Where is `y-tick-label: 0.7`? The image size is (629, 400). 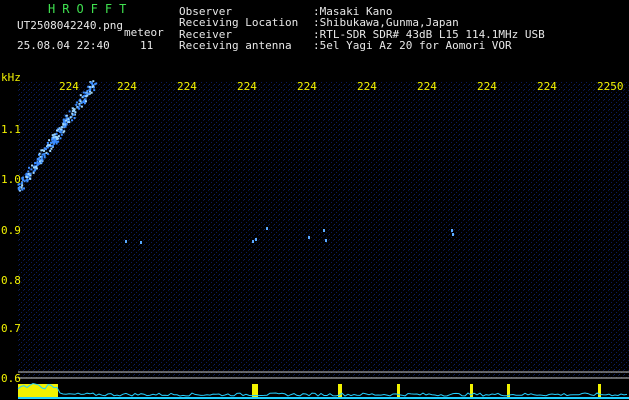 y-tick-label: 0.7 is located at coordinates (11, 328).